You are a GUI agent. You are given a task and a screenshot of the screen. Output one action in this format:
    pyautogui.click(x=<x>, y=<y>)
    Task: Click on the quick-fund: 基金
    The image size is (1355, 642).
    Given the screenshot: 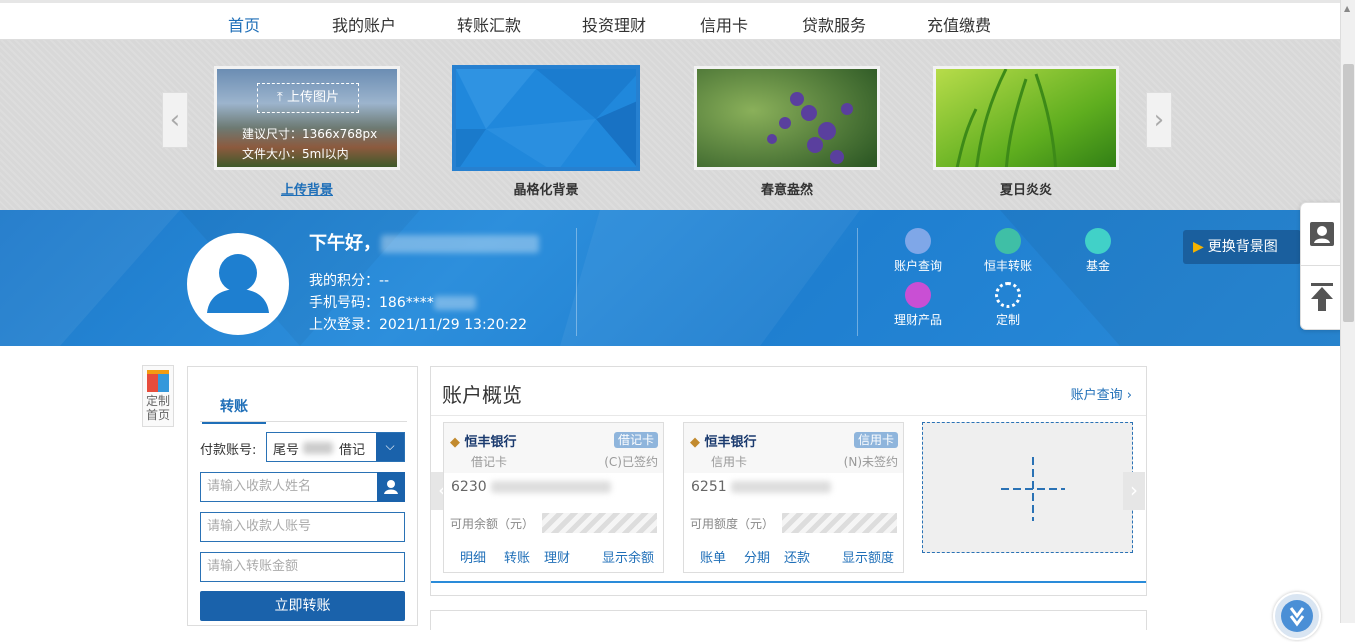 What is the action you would take?
    pyautogui.click(x=1098, y=251)
    